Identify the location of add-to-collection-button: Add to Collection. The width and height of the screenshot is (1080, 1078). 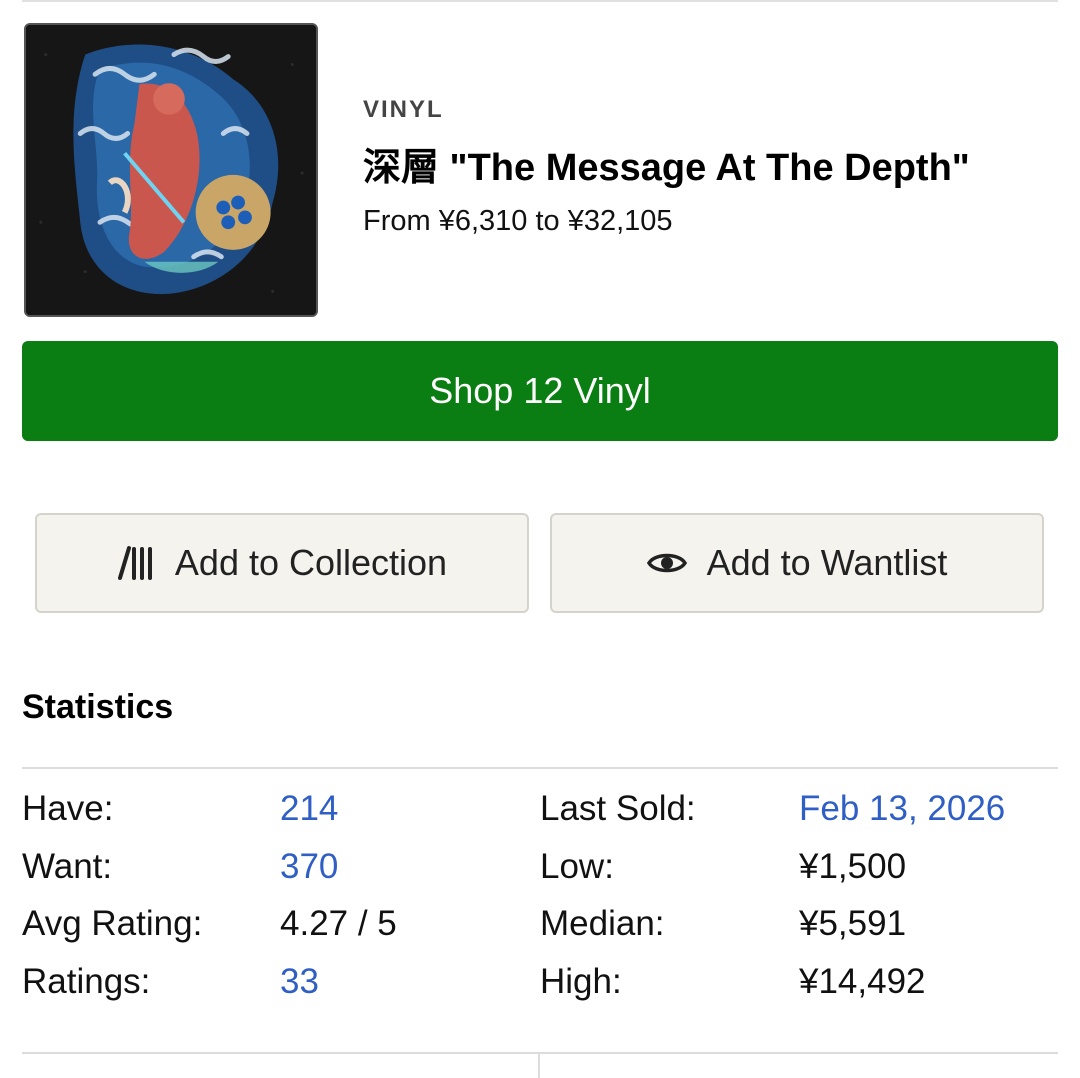
(282, 563).